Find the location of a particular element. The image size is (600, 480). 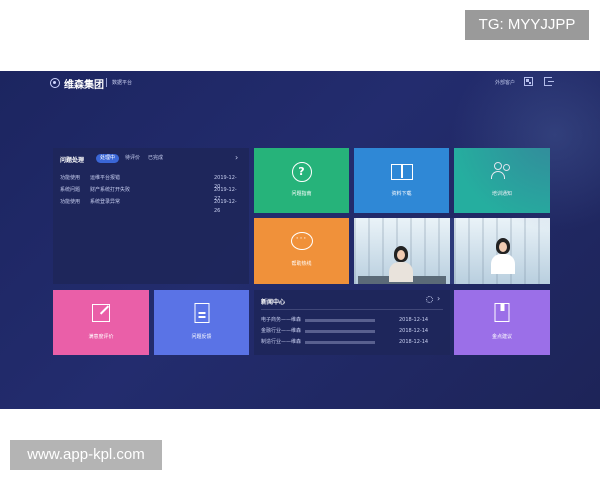

news-panel-title: 新闻中心 is located at coordinates (273, 302).